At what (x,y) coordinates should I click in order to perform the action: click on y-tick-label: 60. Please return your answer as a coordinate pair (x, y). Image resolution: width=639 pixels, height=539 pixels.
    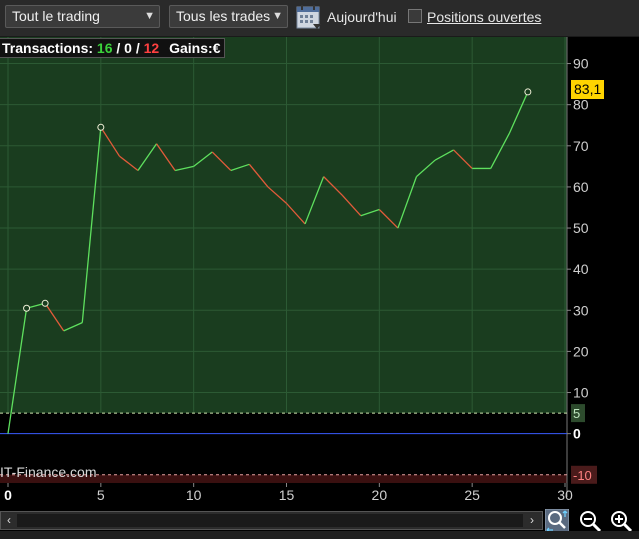
    Looking at the image, I should click on (581, 187).